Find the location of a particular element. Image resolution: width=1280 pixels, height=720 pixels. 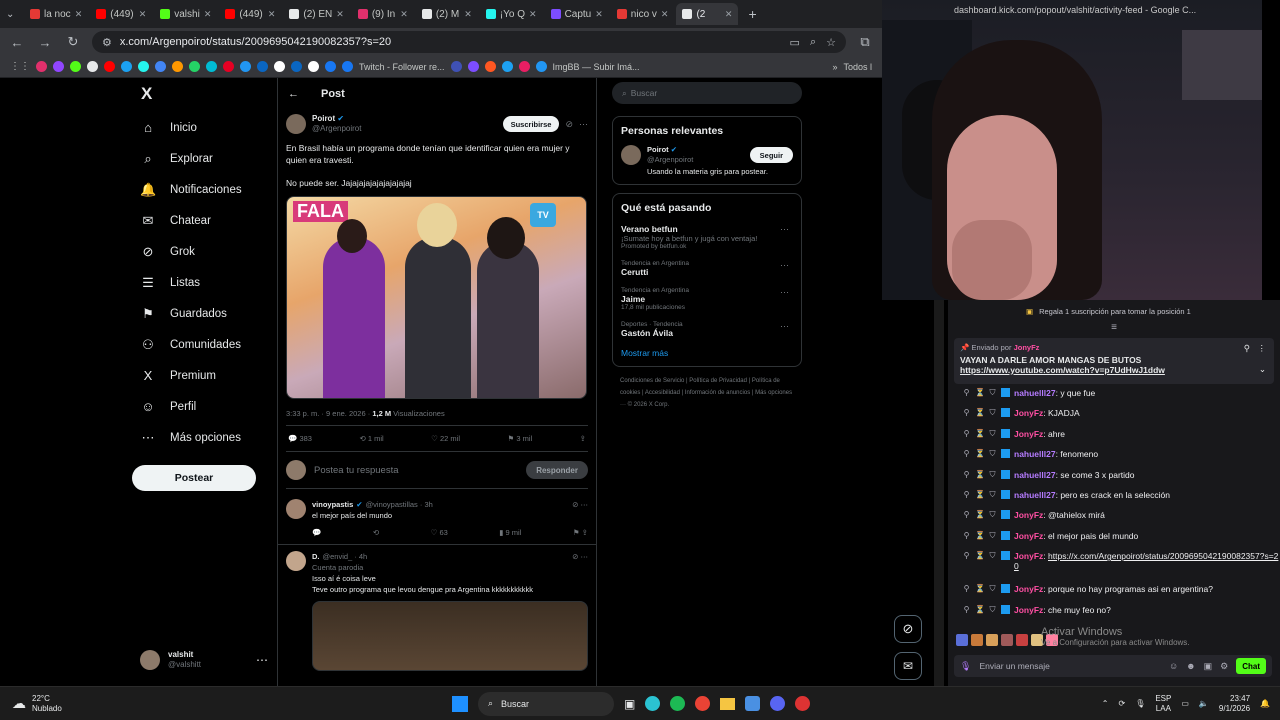

chat-username: nahuelll27 is located at coordinates (1035, 495).